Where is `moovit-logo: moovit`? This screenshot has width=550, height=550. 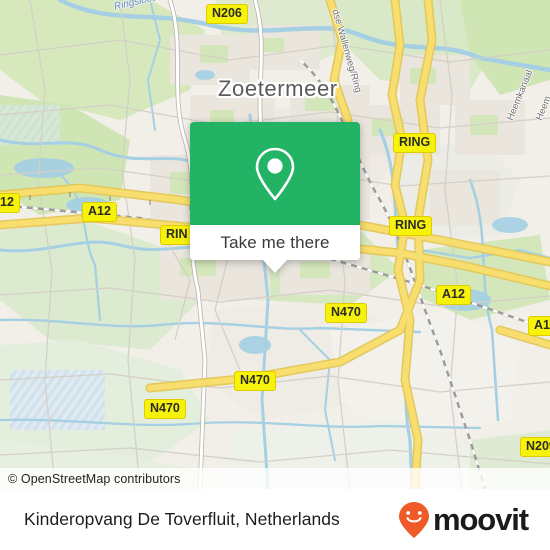 moovit-logo: moovit is located at coordinates (463, 520).